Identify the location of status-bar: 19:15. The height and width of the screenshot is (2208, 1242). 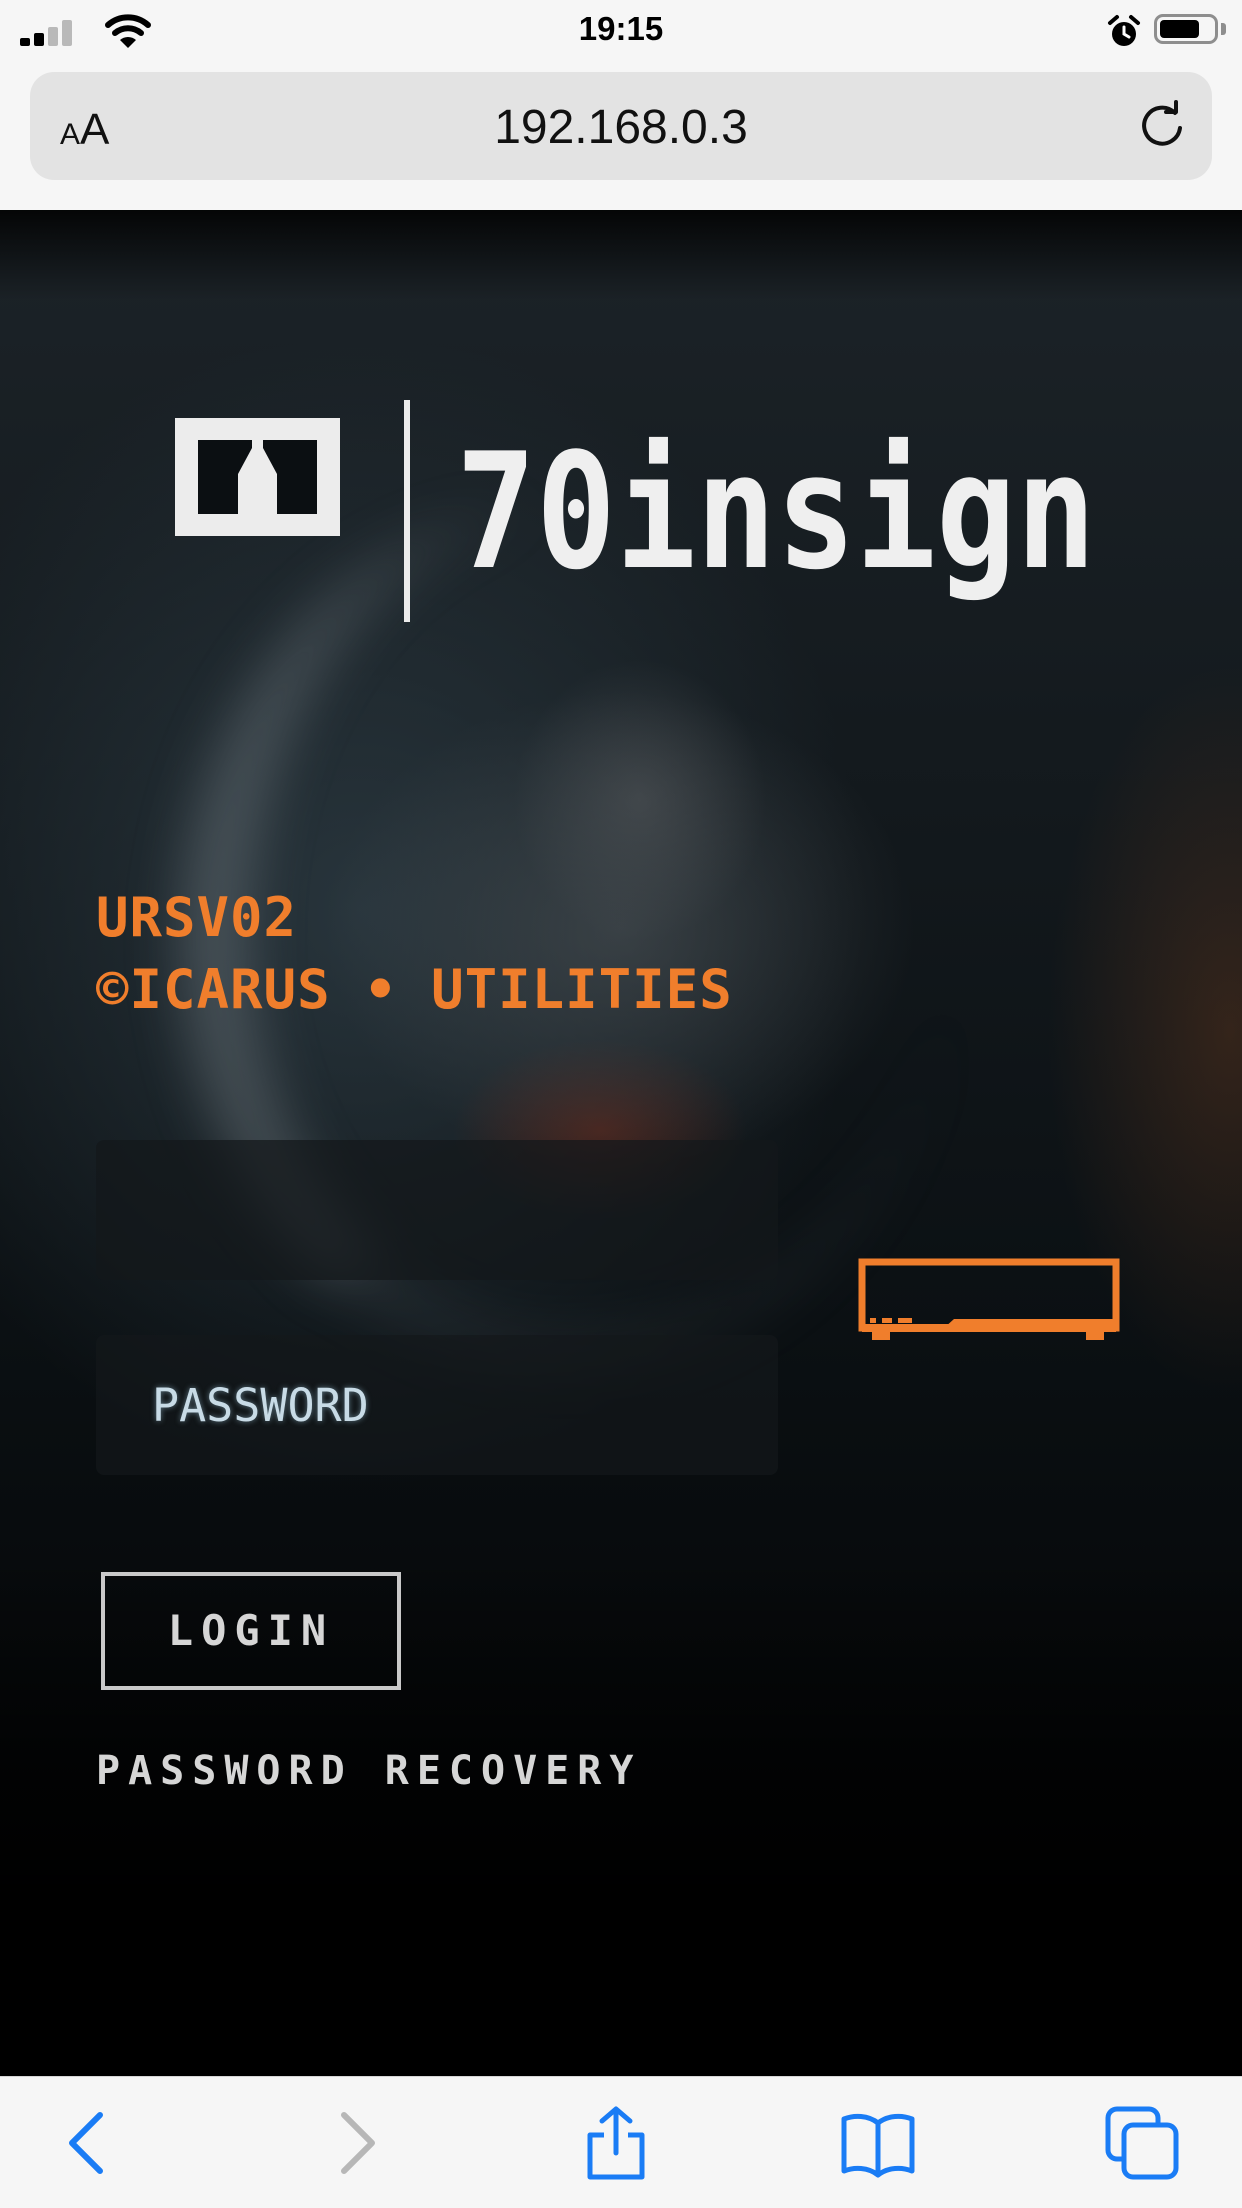
(621, 31).